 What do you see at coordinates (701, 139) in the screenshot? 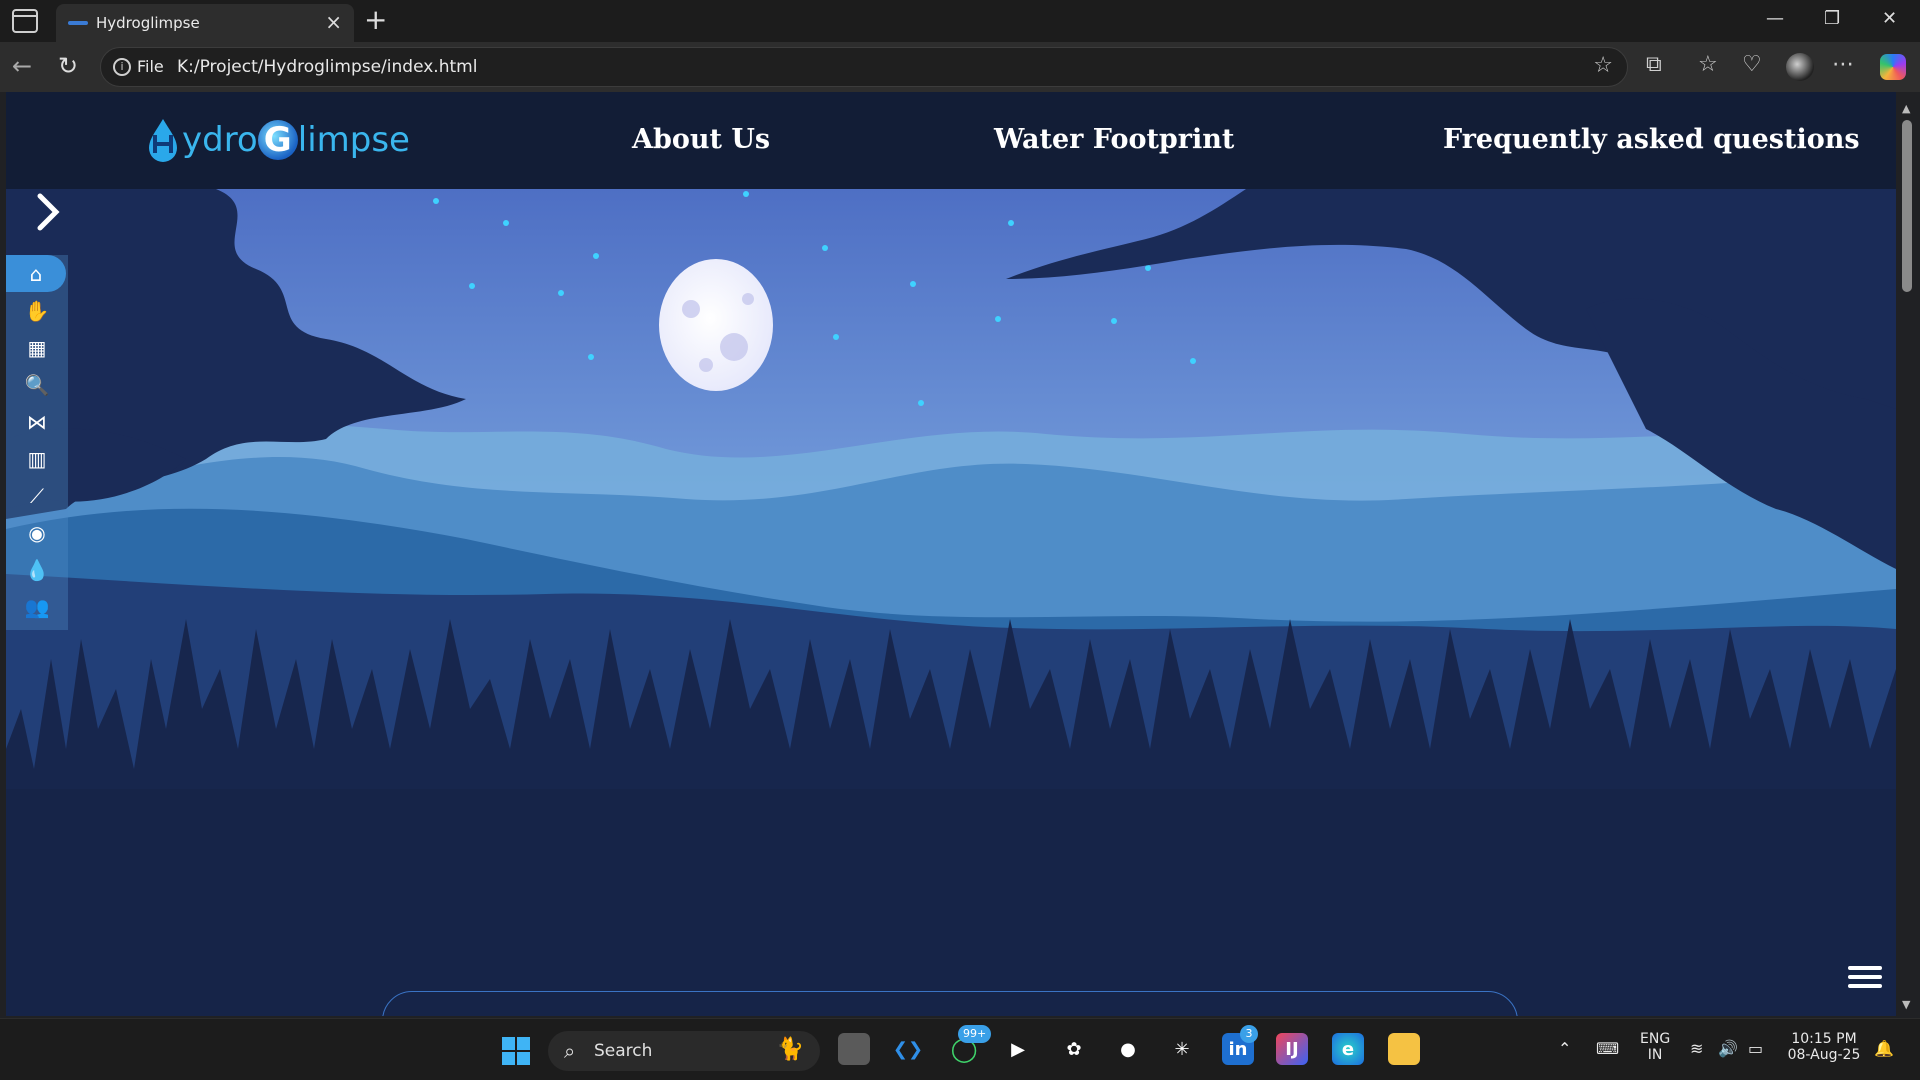
I see `nav-about-us: About Us` at bounding box center [701, 139].